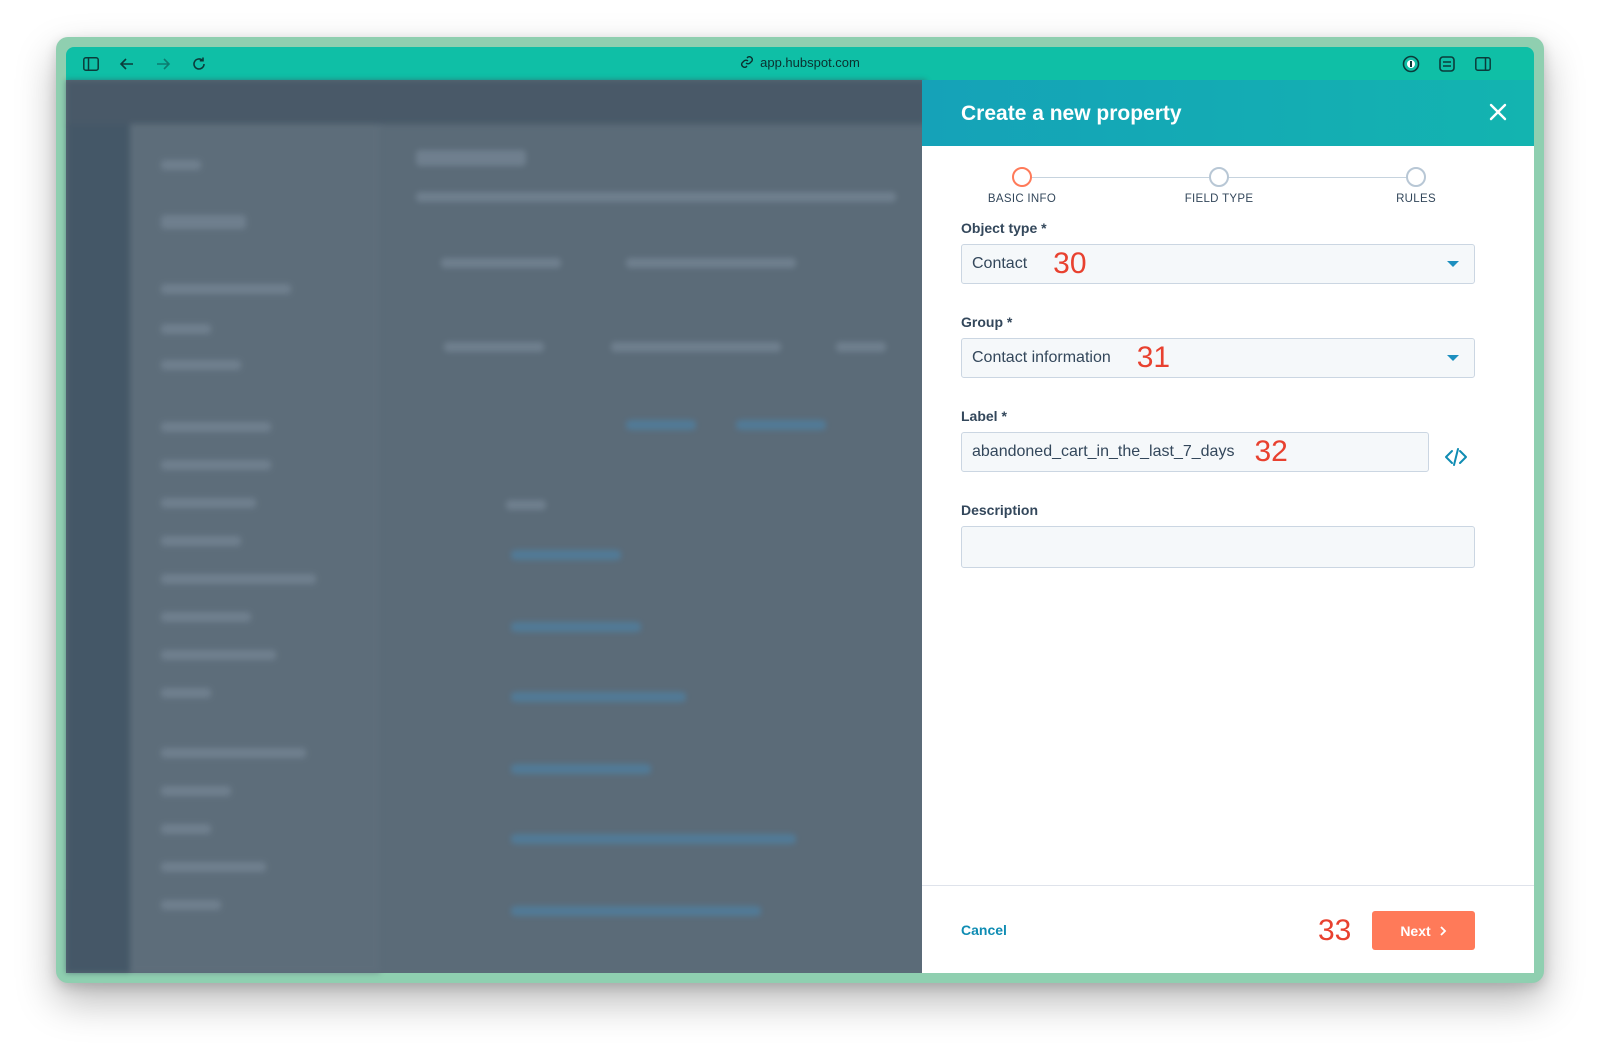 The width and height of the screenshot is (1600, 1057). Describe the element at coordinates (1218, 547) in the screenshot. I see `description-input` at that location.